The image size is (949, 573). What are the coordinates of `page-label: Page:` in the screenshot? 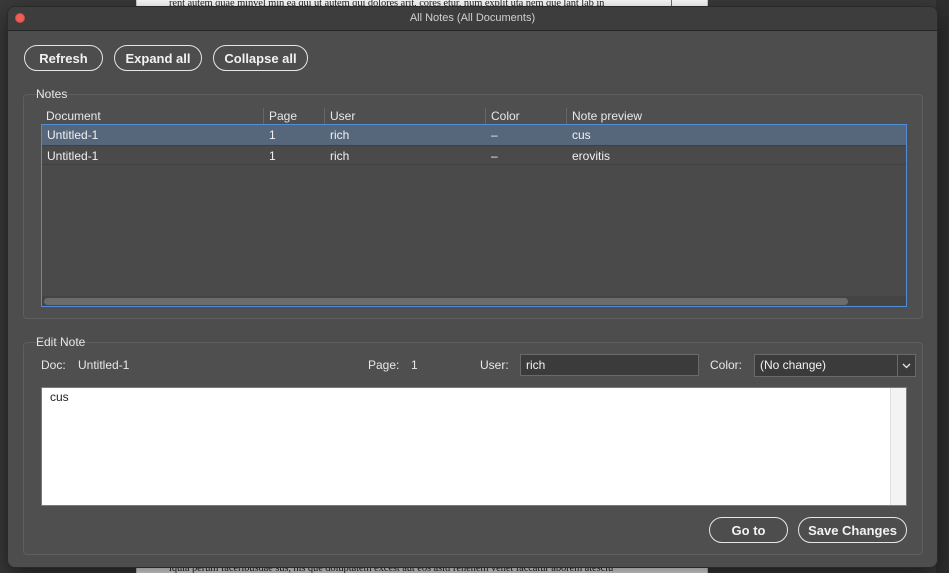 It's located at (384, 365).